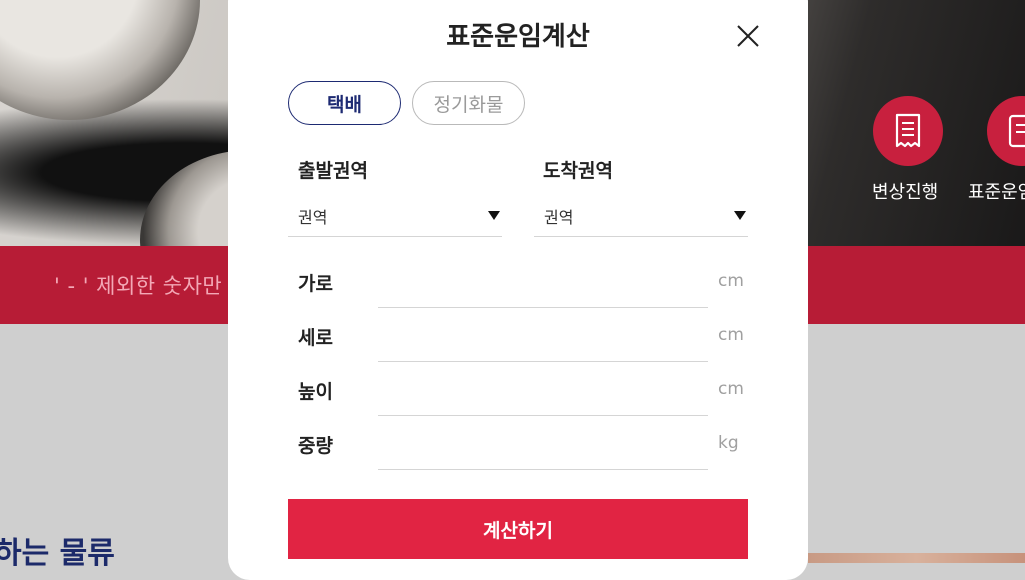 The height and width of the screenshot is (580, 1025). I want to click on banner-placeholder-text: ' - ' 제외한 숫자만, so click(138, 286).